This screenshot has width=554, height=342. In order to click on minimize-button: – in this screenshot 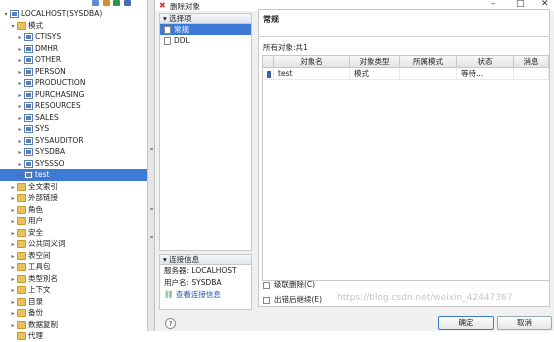, I will do `click(493, 4)`.